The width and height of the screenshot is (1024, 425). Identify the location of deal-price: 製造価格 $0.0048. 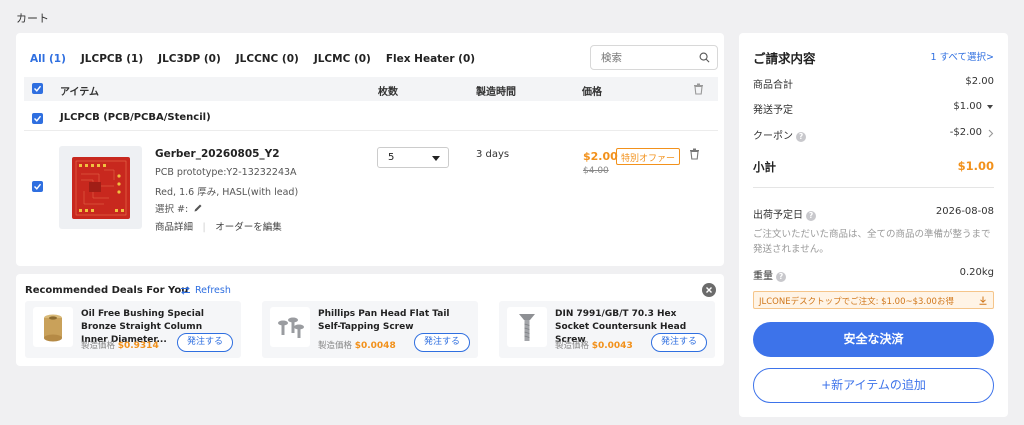
(357, 345).